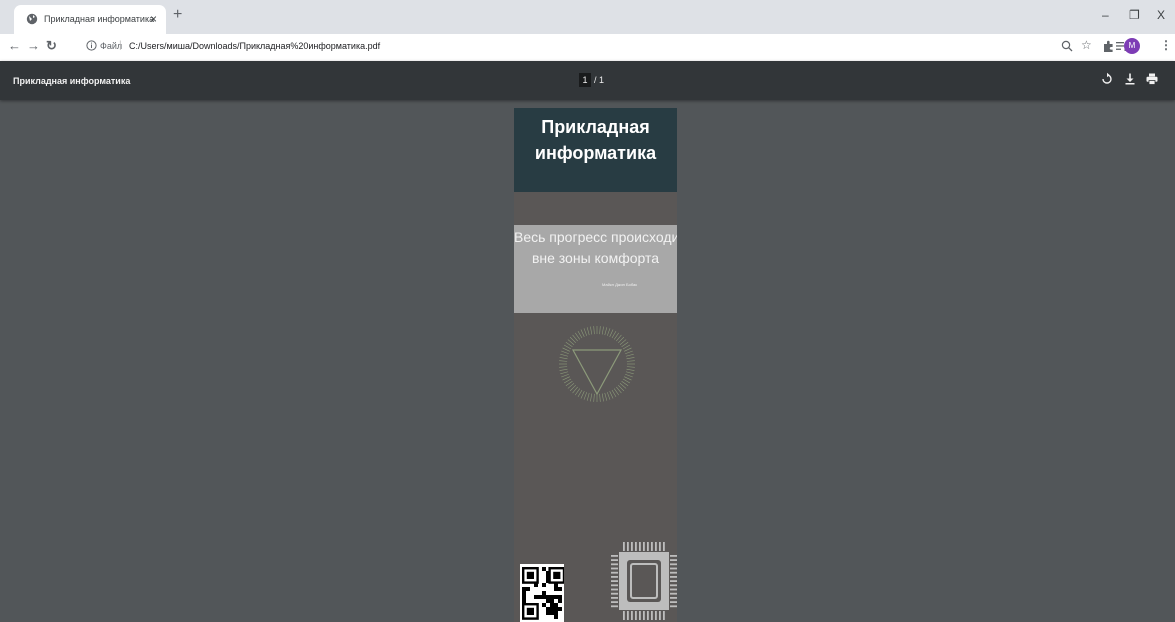 The height and width of the screenshot is (622, 1175). Describe the element at coordinates (1086, 45) in the screenshot. I see `bookmark-star-icon: ☆` at that location.